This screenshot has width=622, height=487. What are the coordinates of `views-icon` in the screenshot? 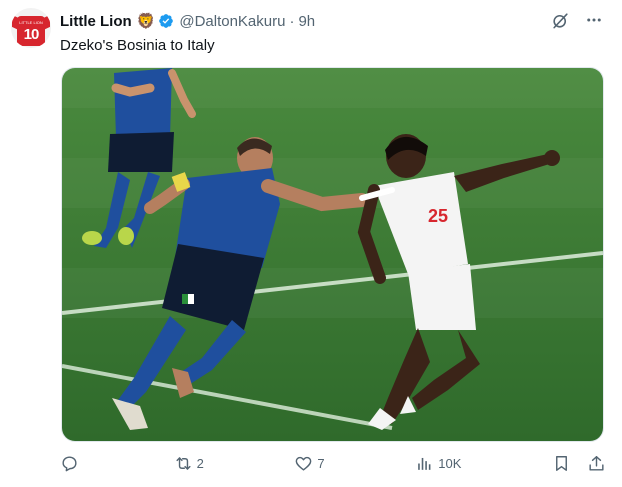 It's located at (424, 463).